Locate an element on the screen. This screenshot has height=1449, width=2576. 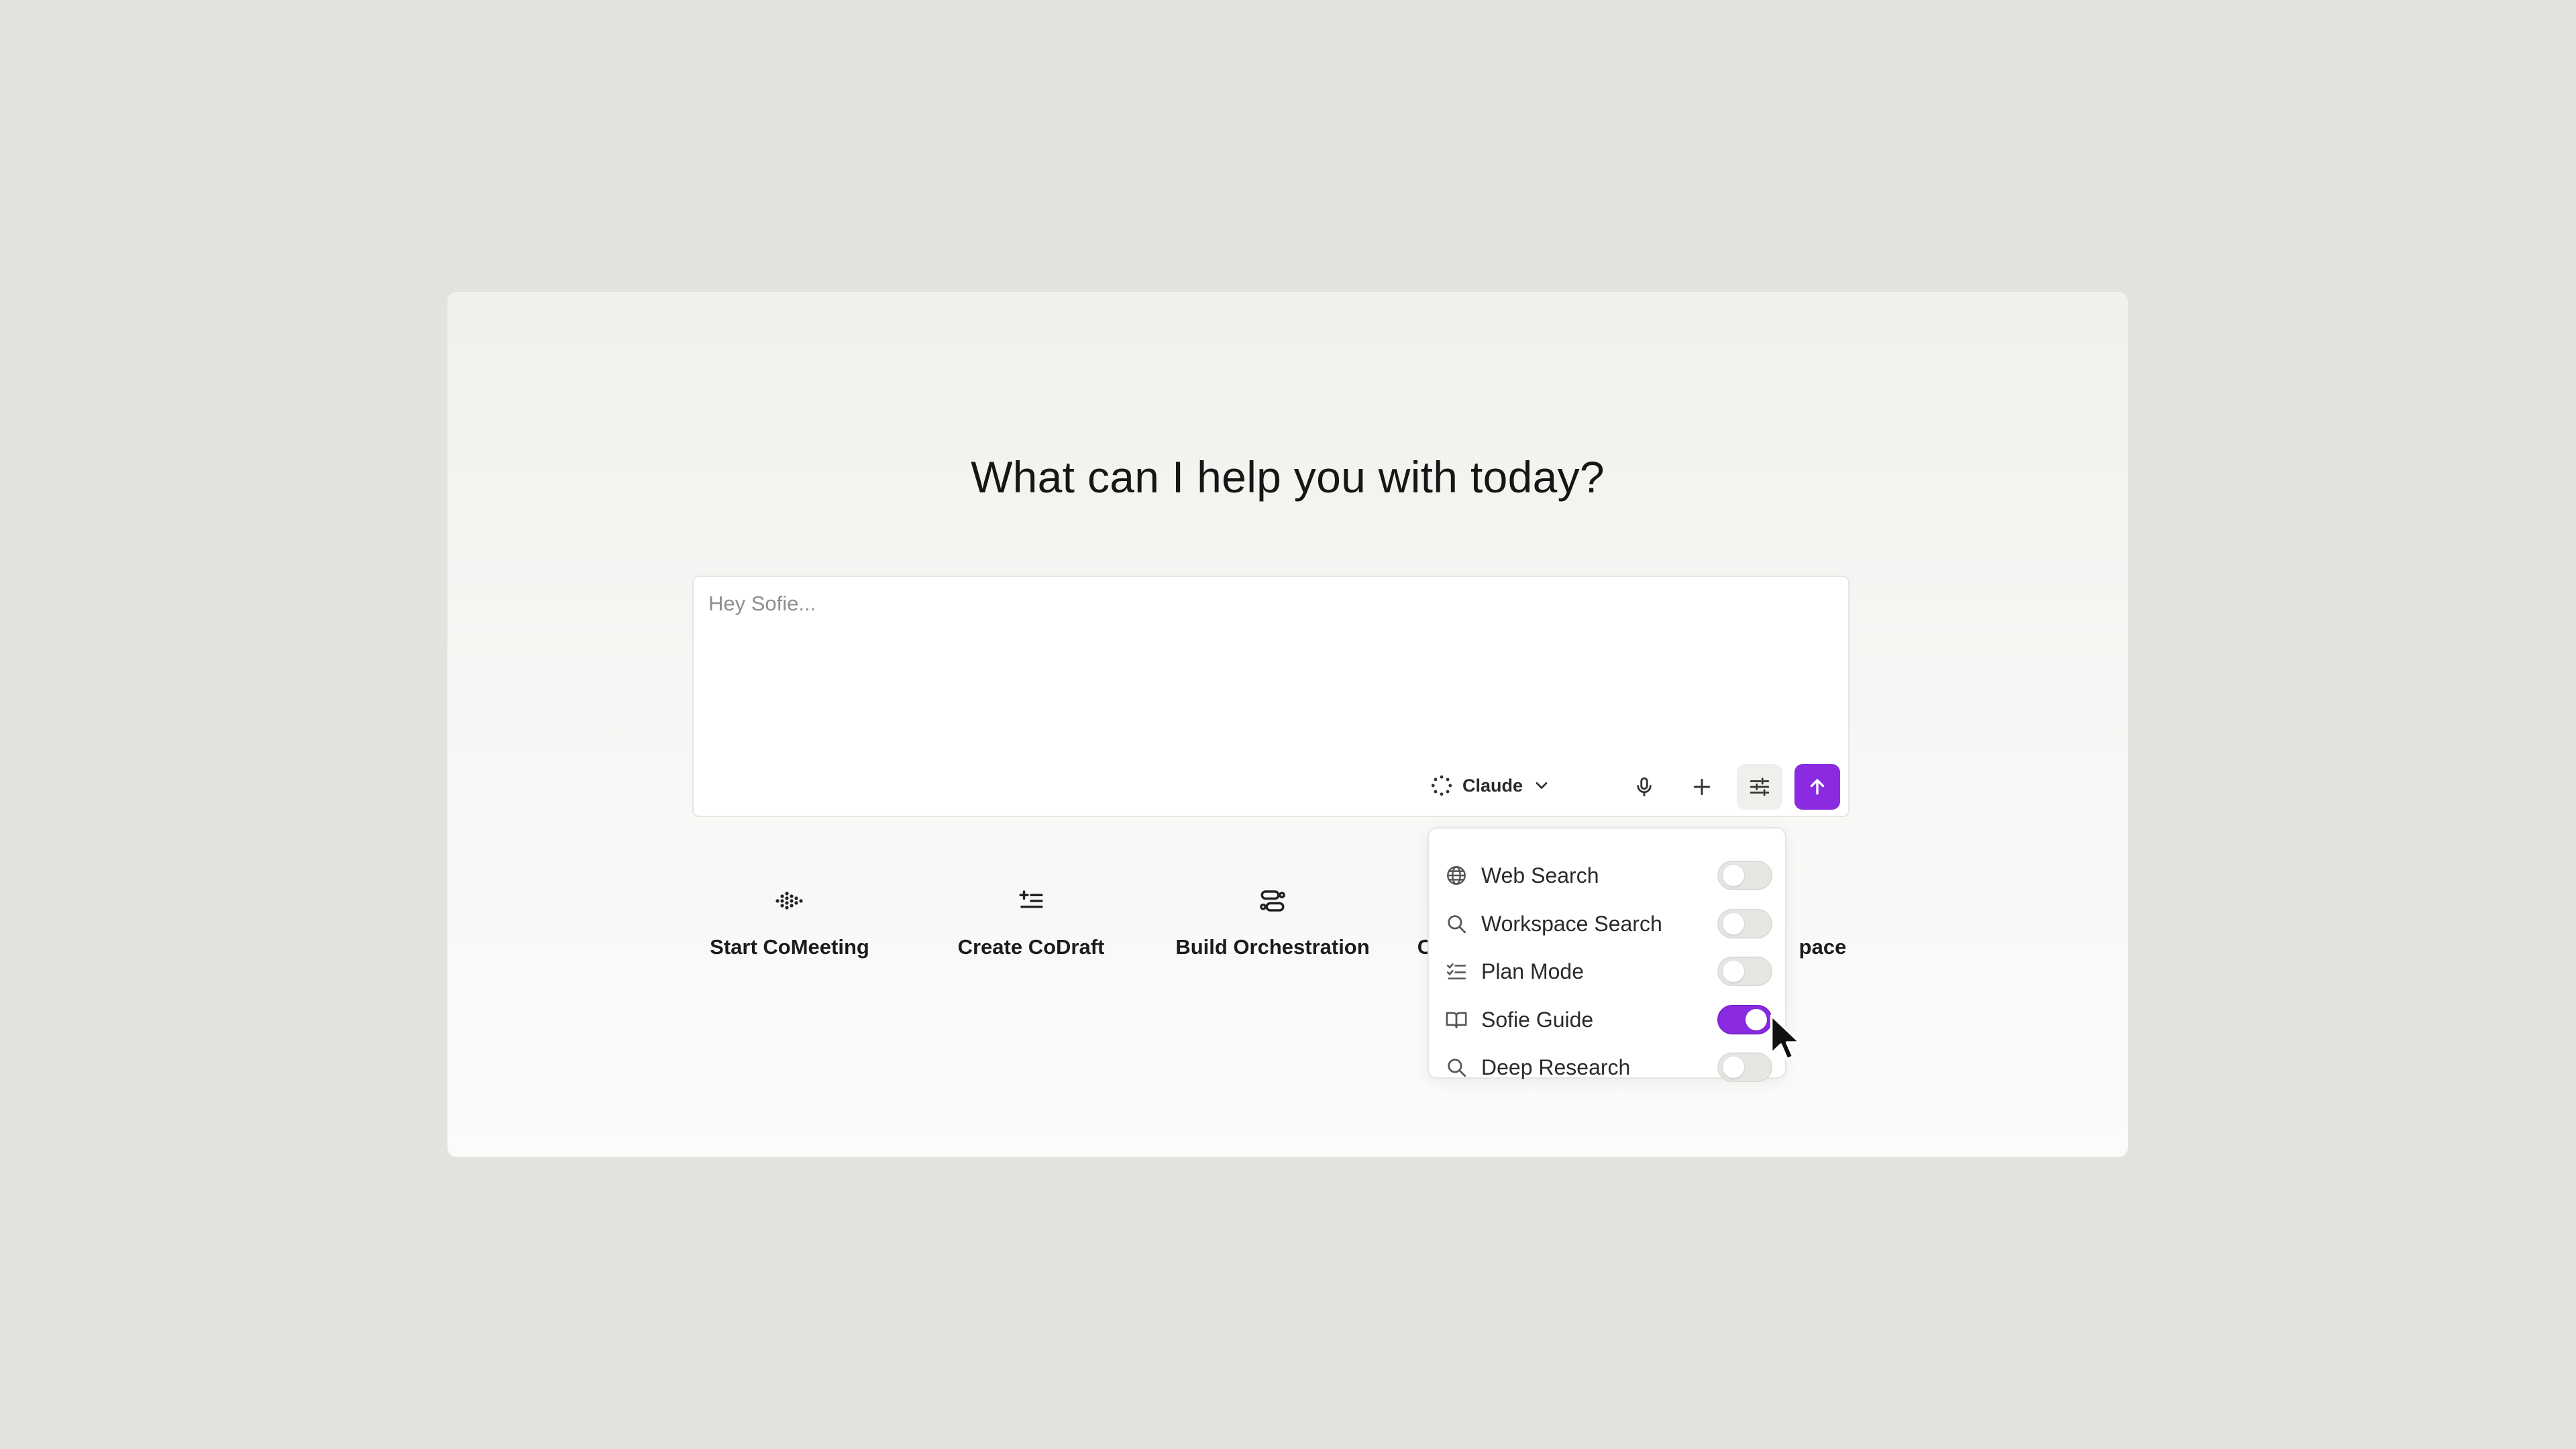
menu-item-sofie-guide: Sofie Guide is located at coordinates (1608, 1020).